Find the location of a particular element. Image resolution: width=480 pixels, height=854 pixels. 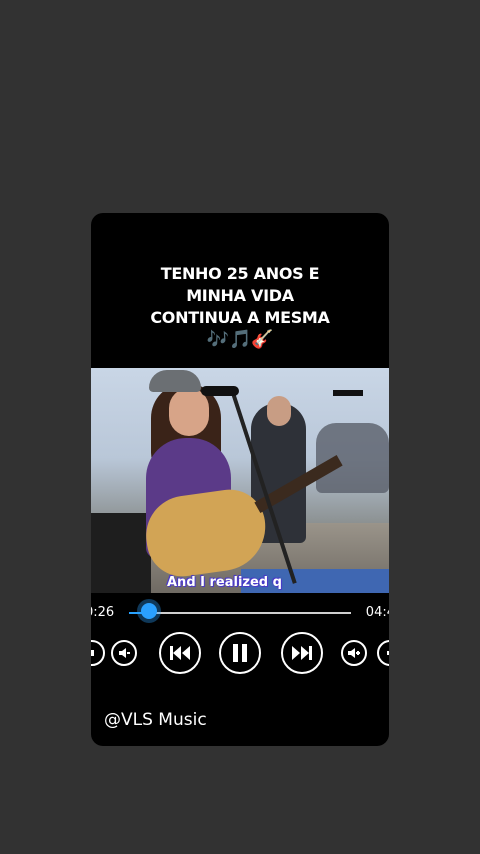

time-elapsed: 0:26 is located at coordinates (103, 612).